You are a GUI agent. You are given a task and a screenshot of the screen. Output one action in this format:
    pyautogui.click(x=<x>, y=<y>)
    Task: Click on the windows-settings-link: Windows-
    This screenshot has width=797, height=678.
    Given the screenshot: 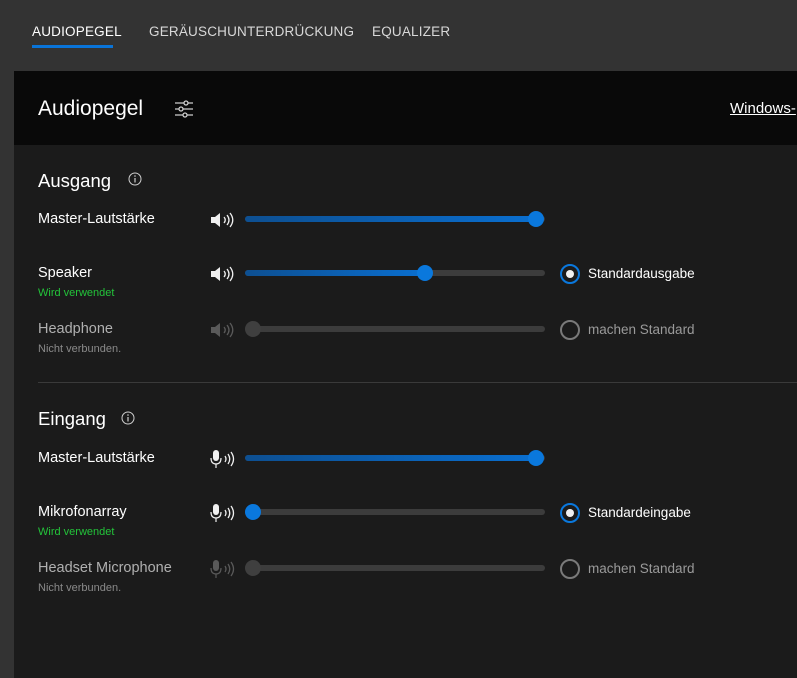 What is the action you would take?
    pyautogui.click(x=763, y=108)
    